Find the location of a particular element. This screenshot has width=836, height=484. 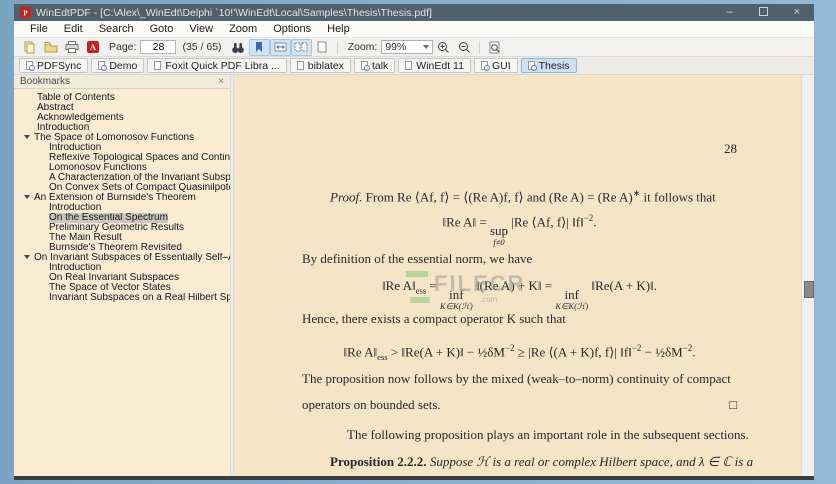

close-button: × is located at coordinates (797, 12).